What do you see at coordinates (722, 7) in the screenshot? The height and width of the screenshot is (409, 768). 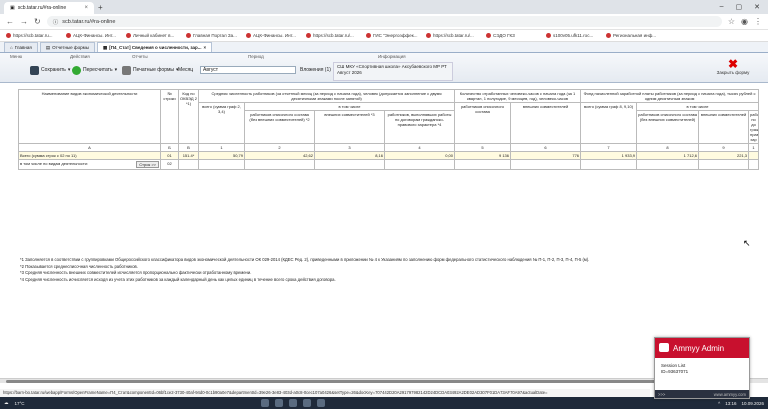 I see `minimize-icon: –` at bounding box center [722, 7].